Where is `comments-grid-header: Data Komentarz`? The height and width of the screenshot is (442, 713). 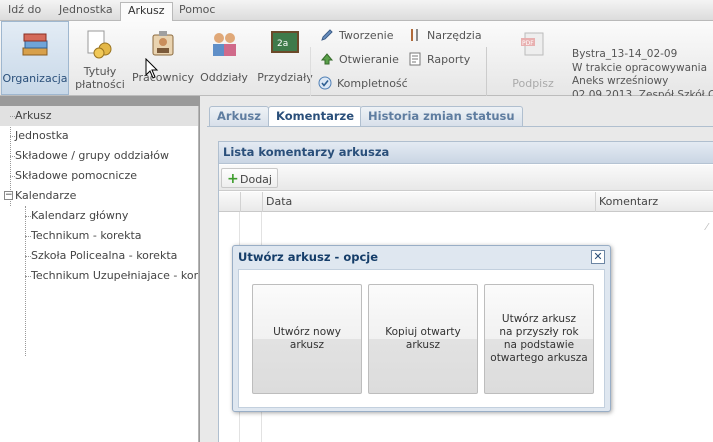
comments-grid-header: Data Komentarz is located at coordinates (466, 202).